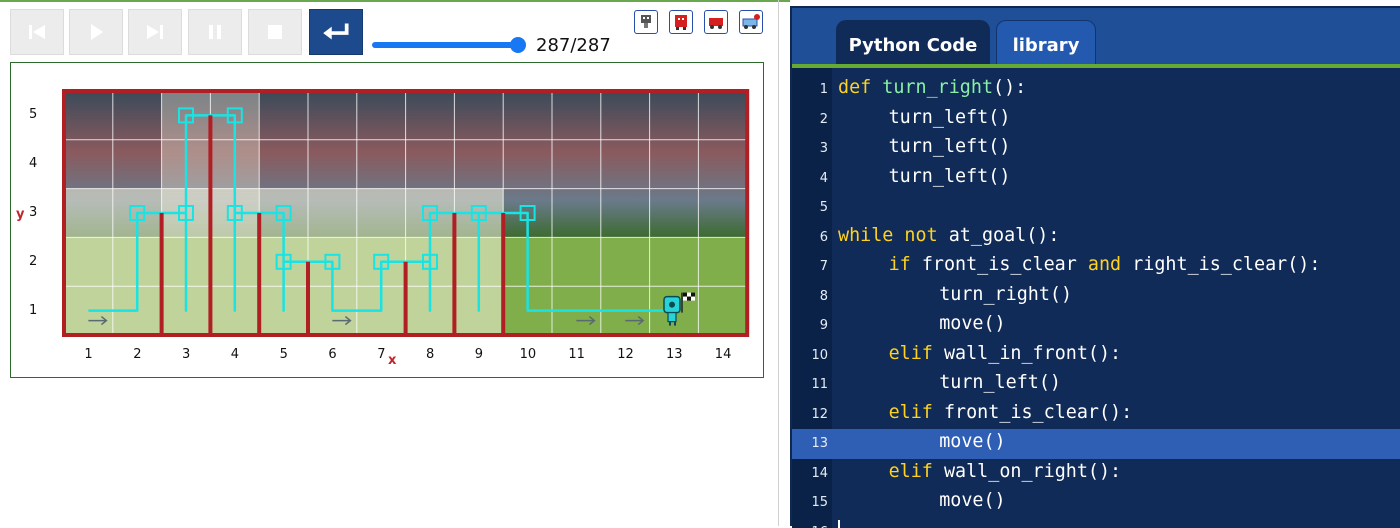 The width and height of the screenshot is (1400, 528). I want to click on code-line: 12elif front_is_clear():, so click(1096, 415).